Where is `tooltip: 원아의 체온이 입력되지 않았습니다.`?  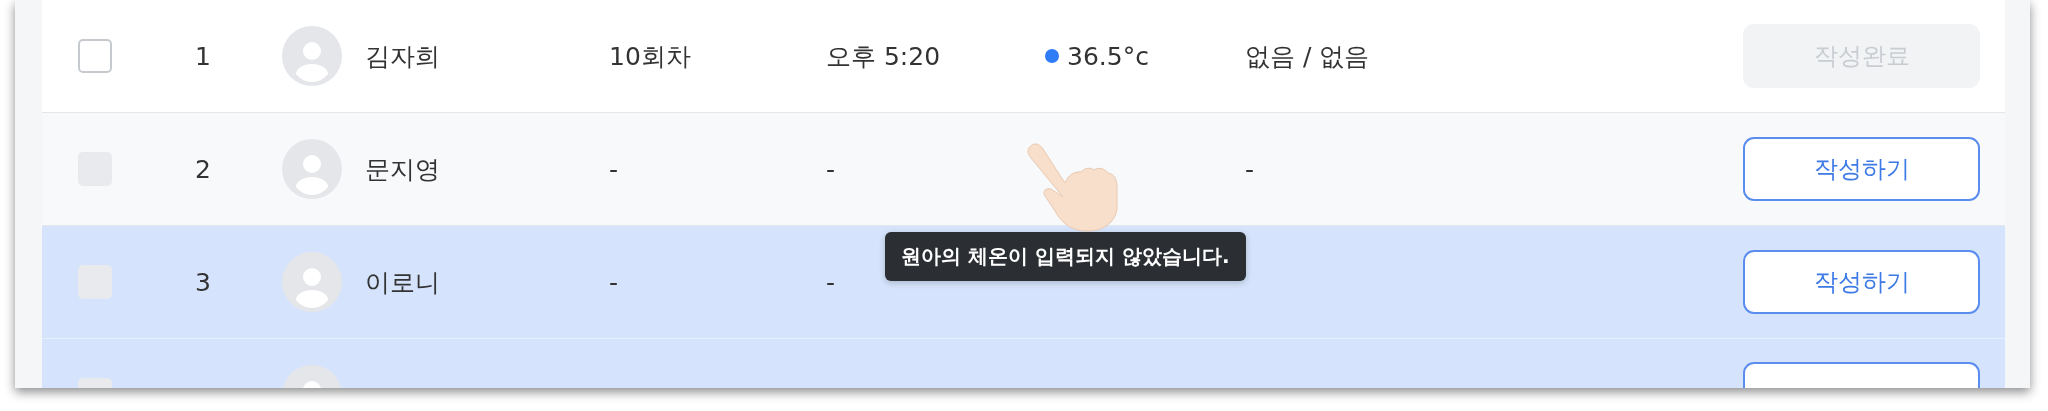
tooltip: 원아의 체온이 입력되지 않았습니다. is located at coordinates (1065, 256).